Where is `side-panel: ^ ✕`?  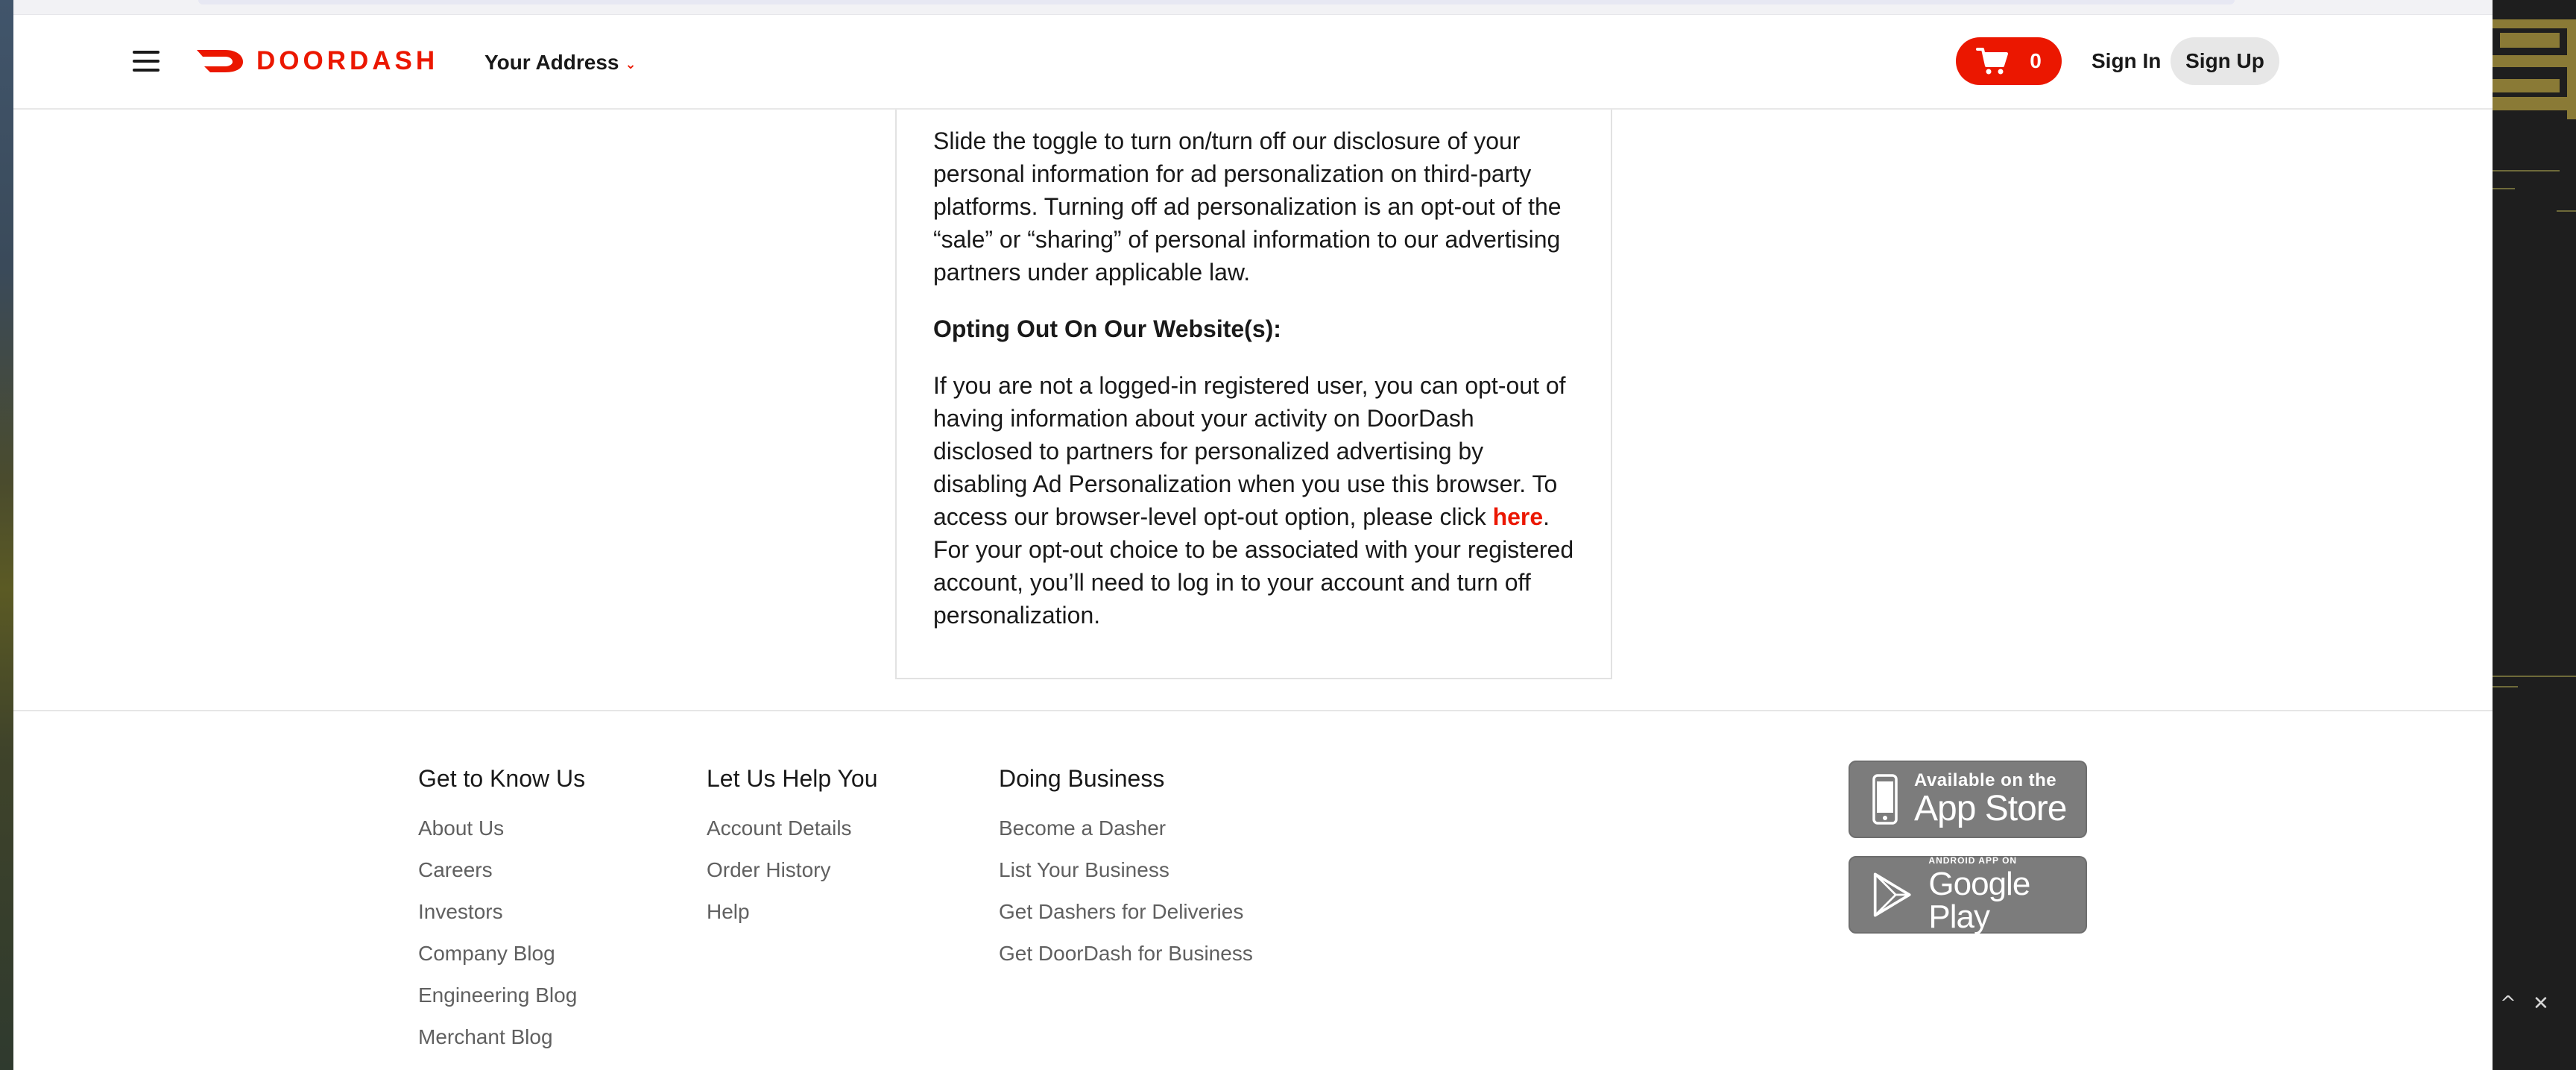
side-panel: ^ ✕ is located at coordinates (2534, 535).